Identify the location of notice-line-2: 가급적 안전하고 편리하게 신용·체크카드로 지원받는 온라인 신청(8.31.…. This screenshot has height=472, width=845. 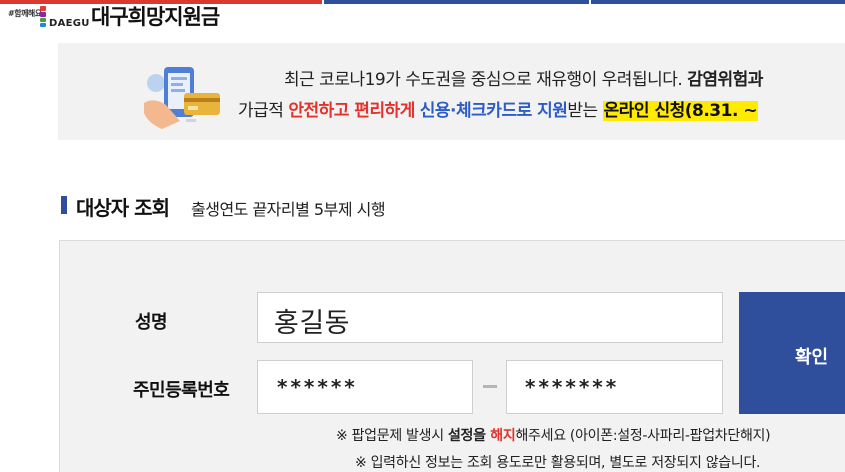
(498, 108).